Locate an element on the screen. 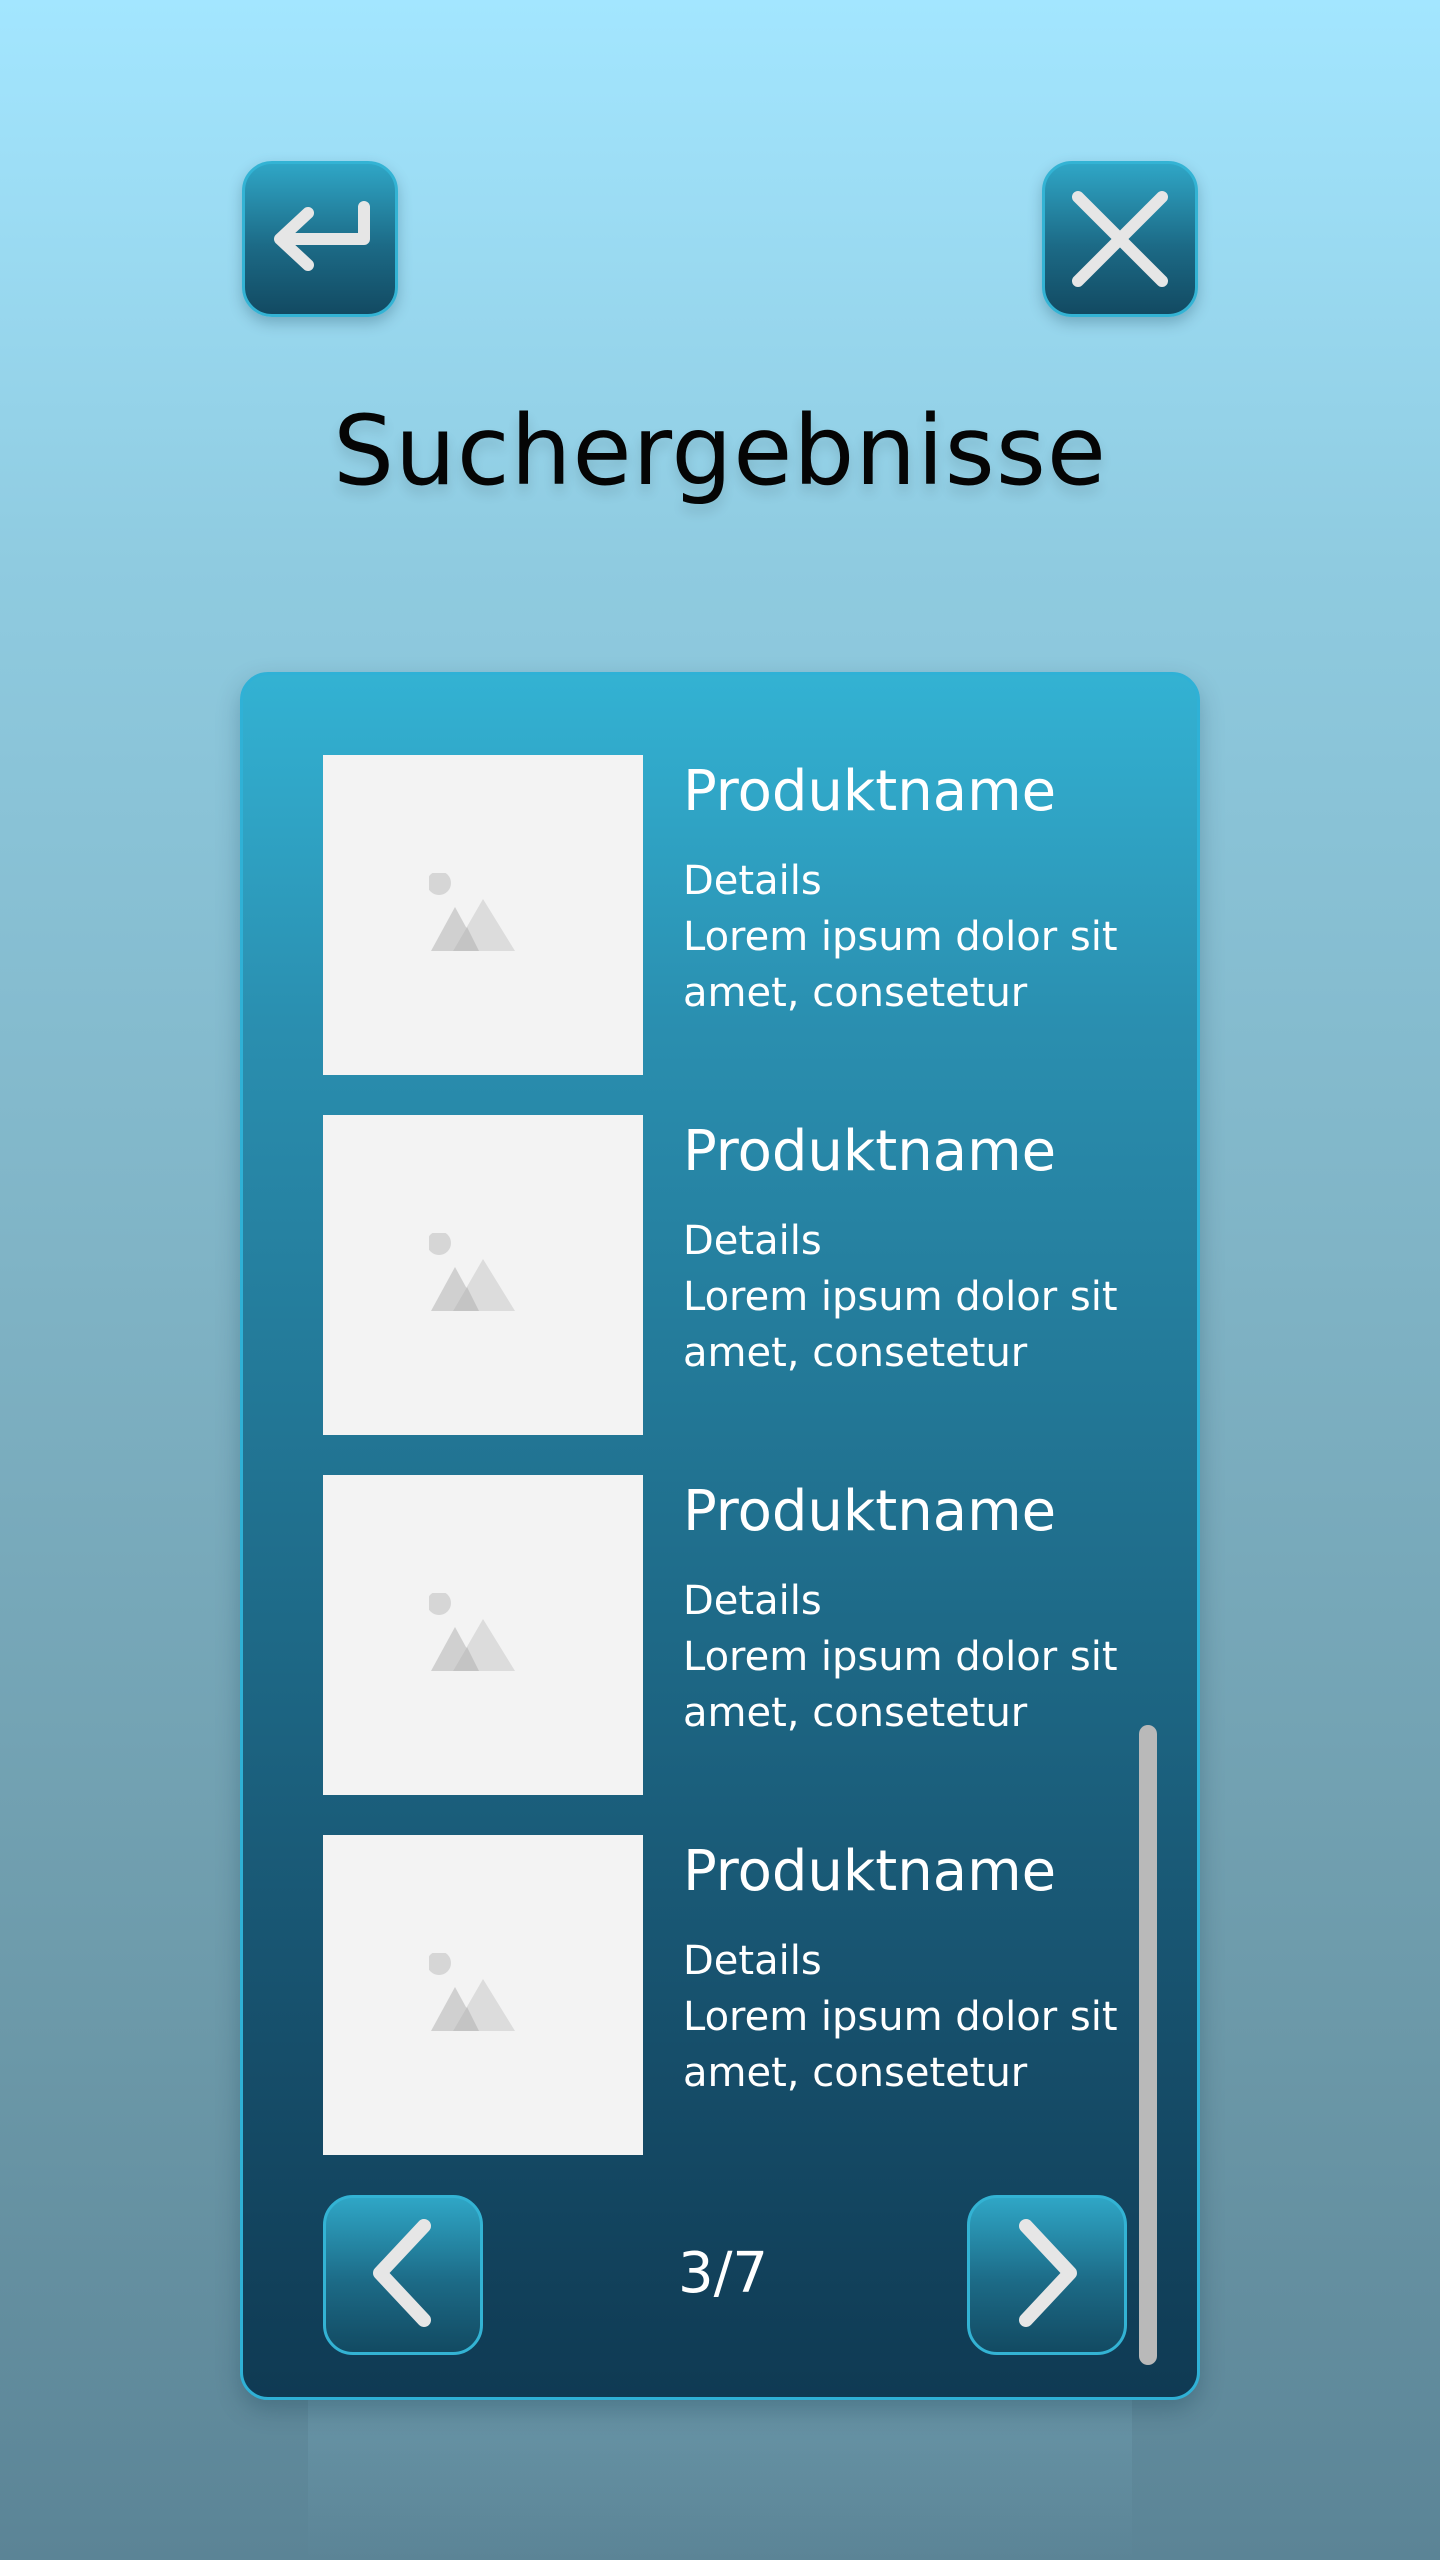  chevron-left-icon is located at coordinates (403, 2275).